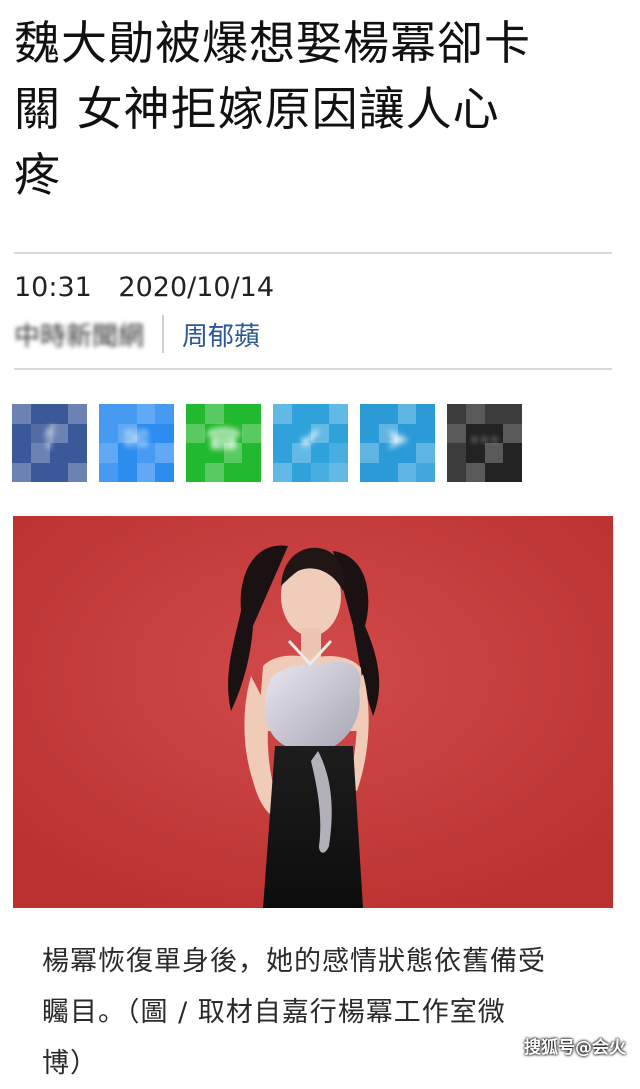 This screenshot has width=640, height=1089. What do you see at coordinates (70, 1063) in the screenshot?
I see `caption-line: 博）` at bounding box center [70, 1063].